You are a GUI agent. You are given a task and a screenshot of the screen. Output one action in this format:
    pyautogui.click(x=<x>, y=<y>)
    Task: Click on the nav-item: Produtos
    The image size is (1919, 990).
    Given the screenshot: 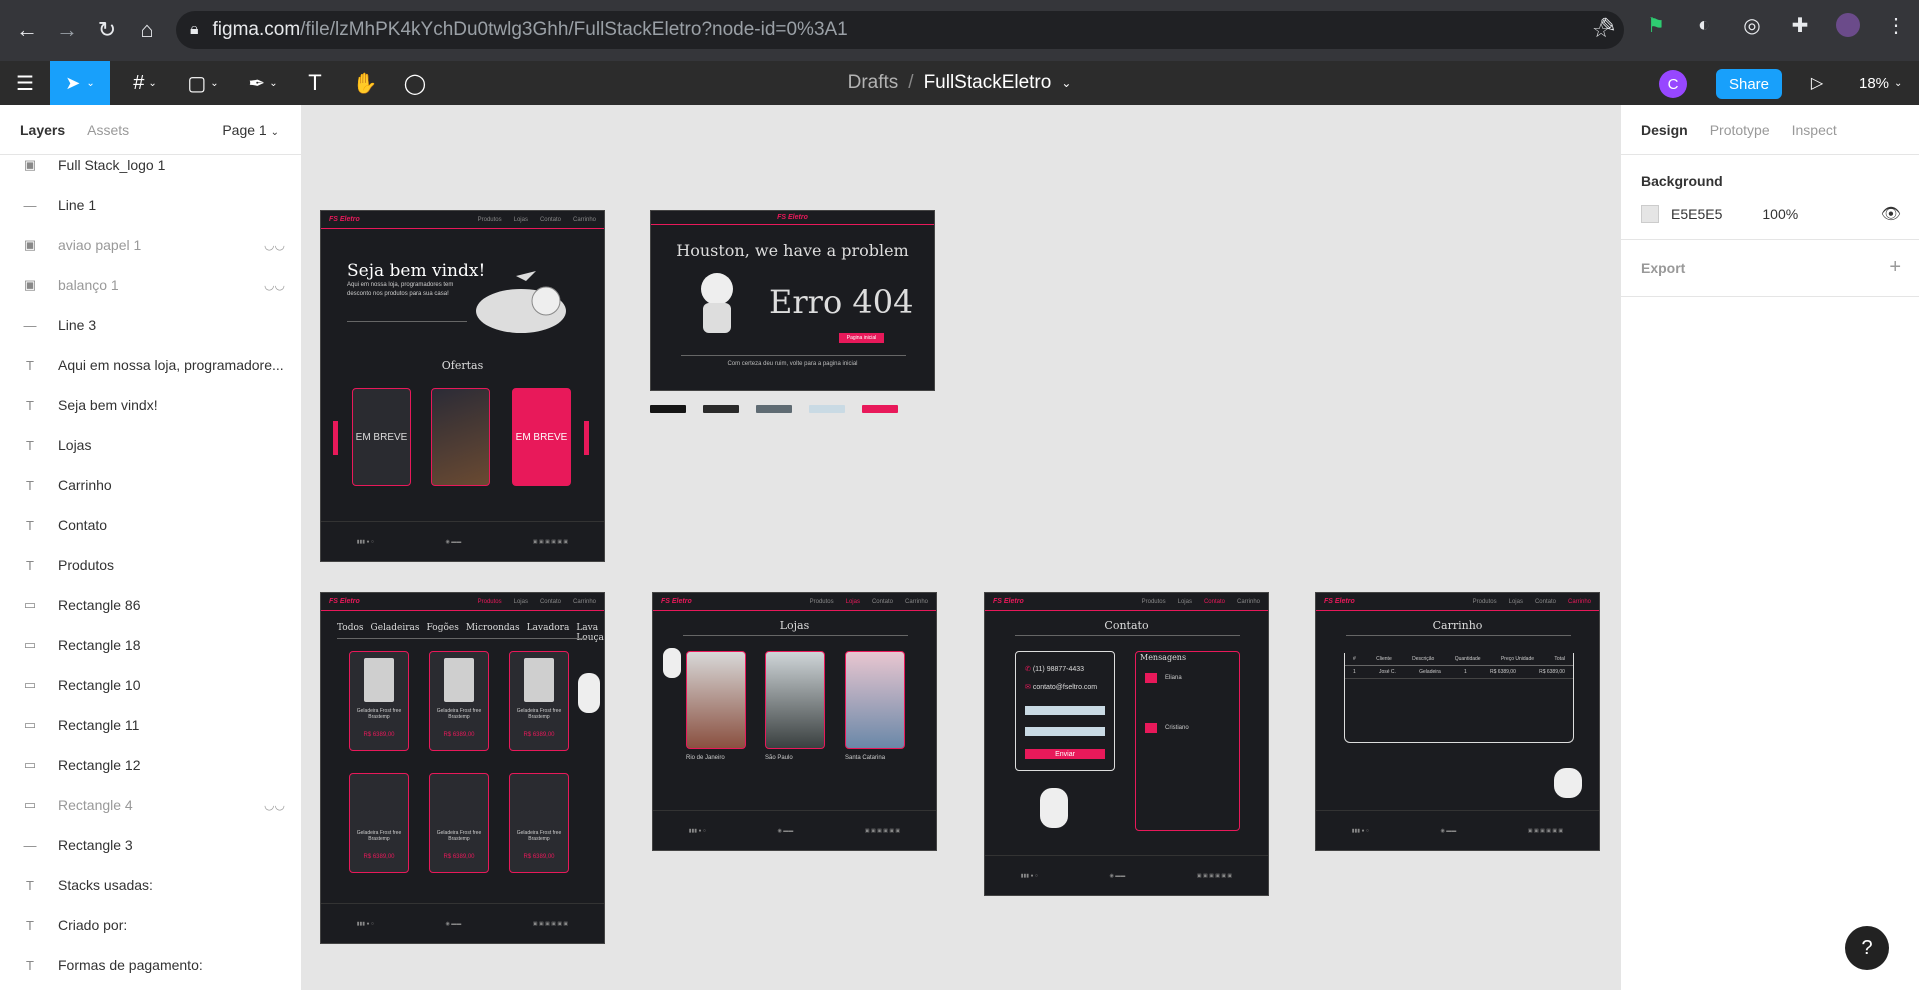 What is the action you would take?
    pyautogui.click(x=1153, y=601)
    